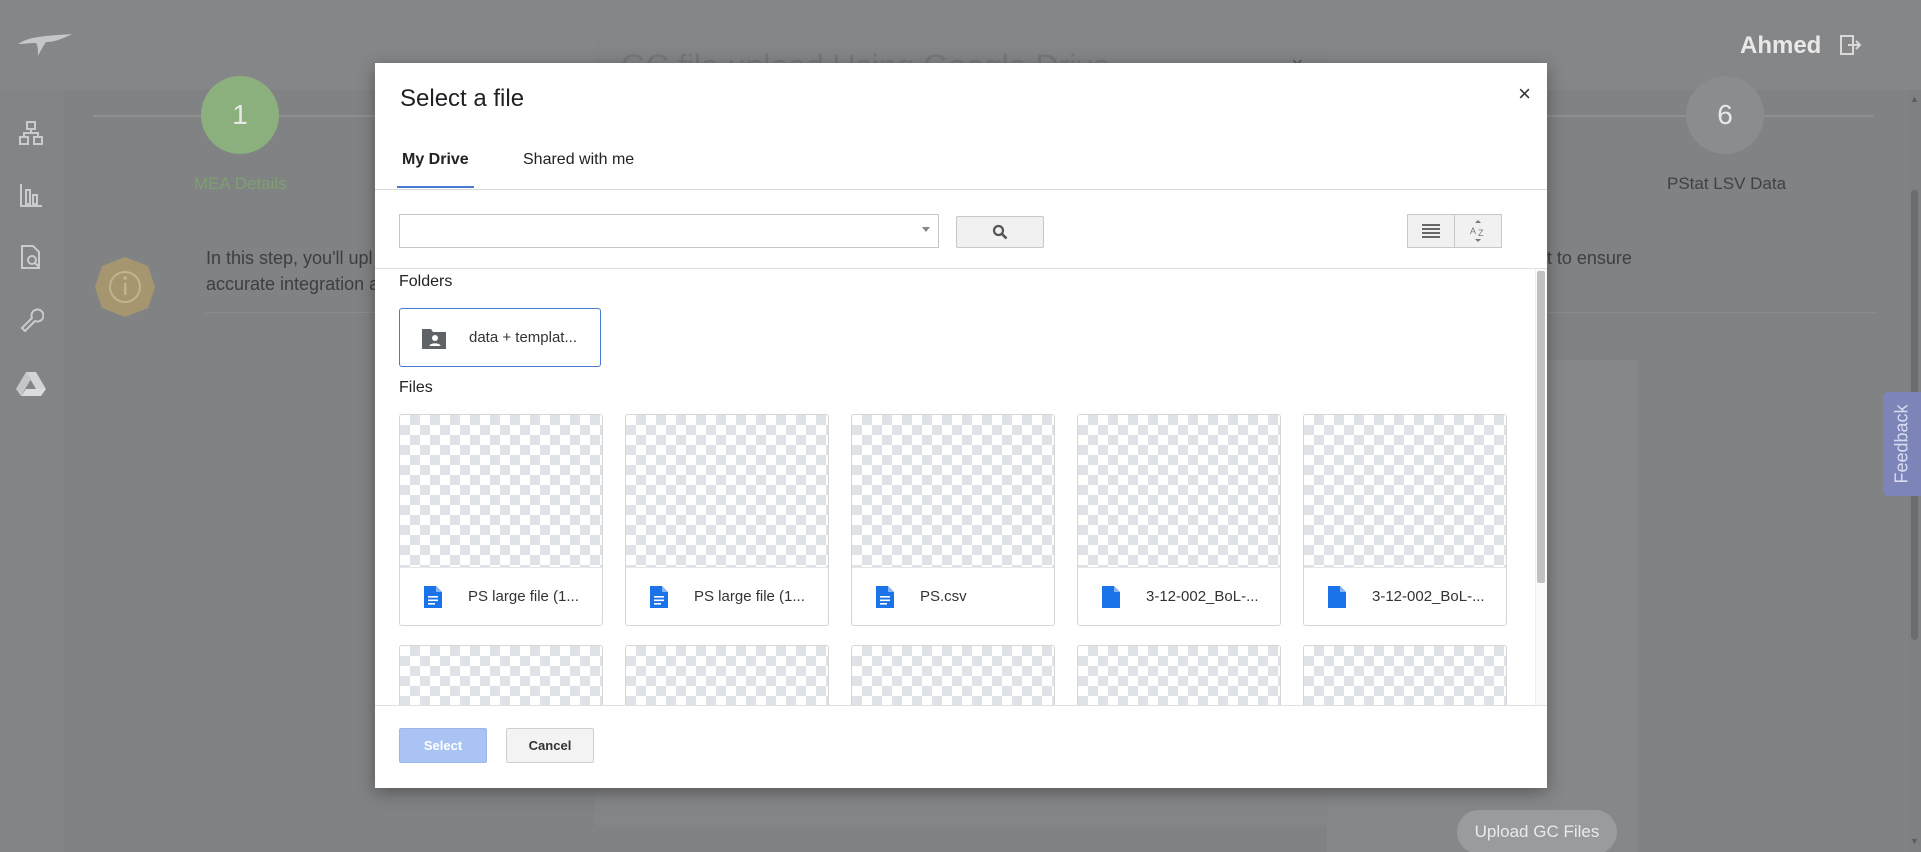 This screenshot has height=852, width=1921. I want to click on shared-folder-icon, so click(434, 339).